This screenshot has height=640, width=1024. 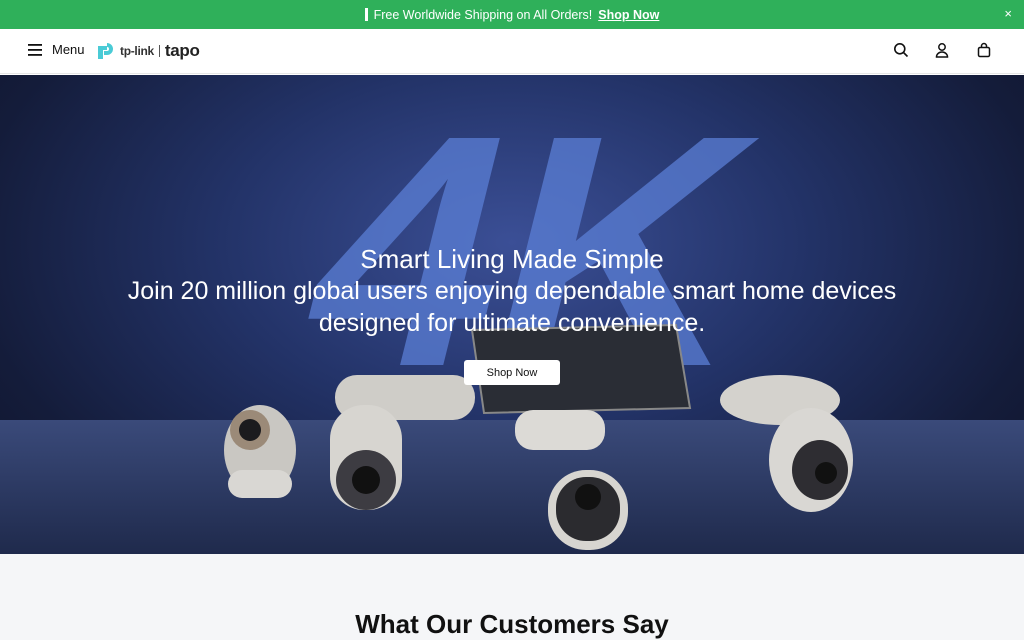 What do you see at coordinates (512, 597) in the screenshot?
I see `testimonials-section: What Our Customers Say` at bounding box center [512, 597].